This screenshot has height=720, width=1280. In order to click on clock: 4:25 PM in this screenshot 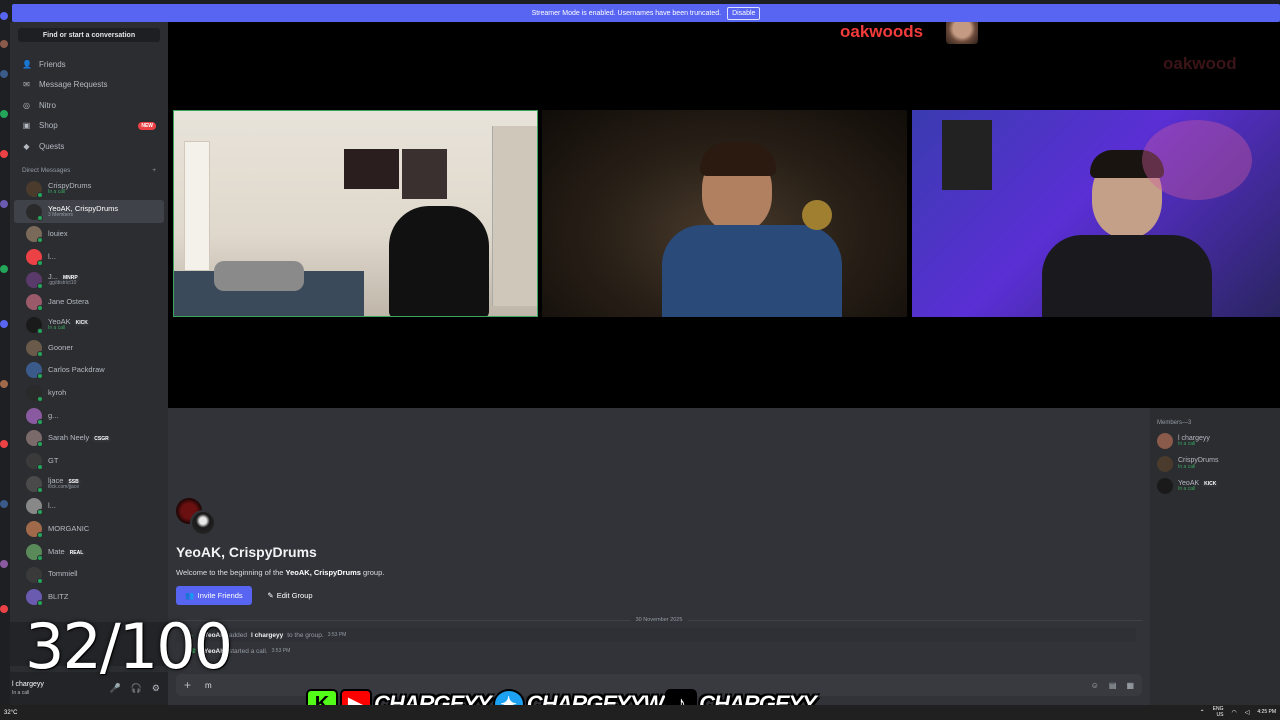, I will do `click(1266, 712)`.